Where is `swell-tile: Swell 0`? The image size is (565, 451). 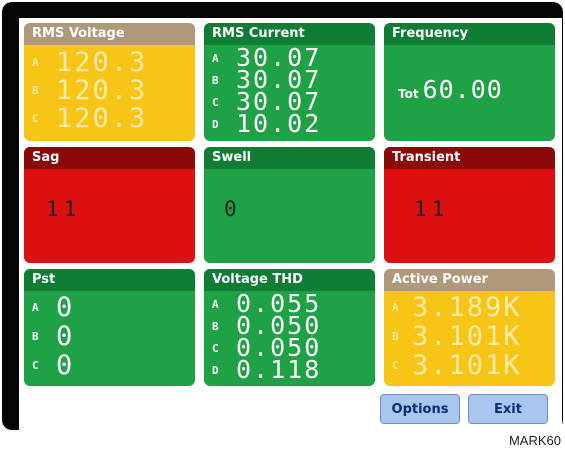
swell-tile: Swell 0 is located at coordinates (289, 205).